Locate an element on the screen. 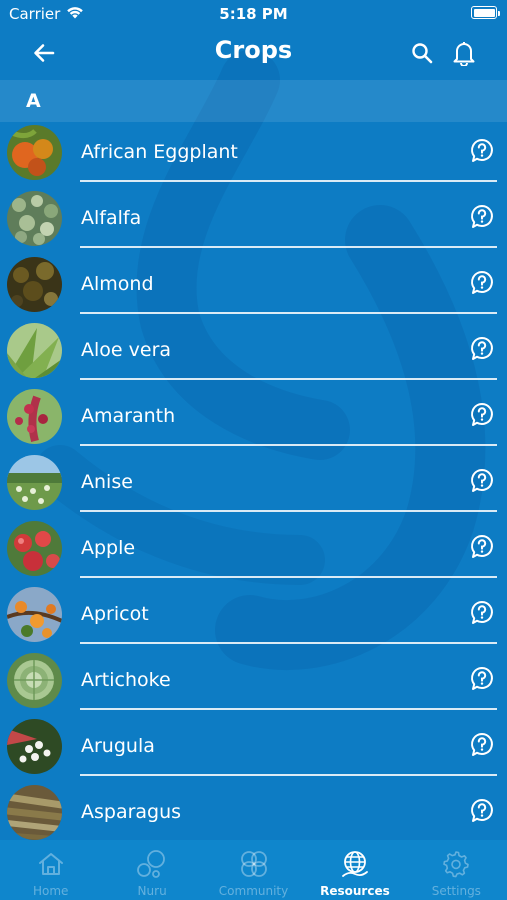  tab-label: Resources is located at coordinates (355, 891).